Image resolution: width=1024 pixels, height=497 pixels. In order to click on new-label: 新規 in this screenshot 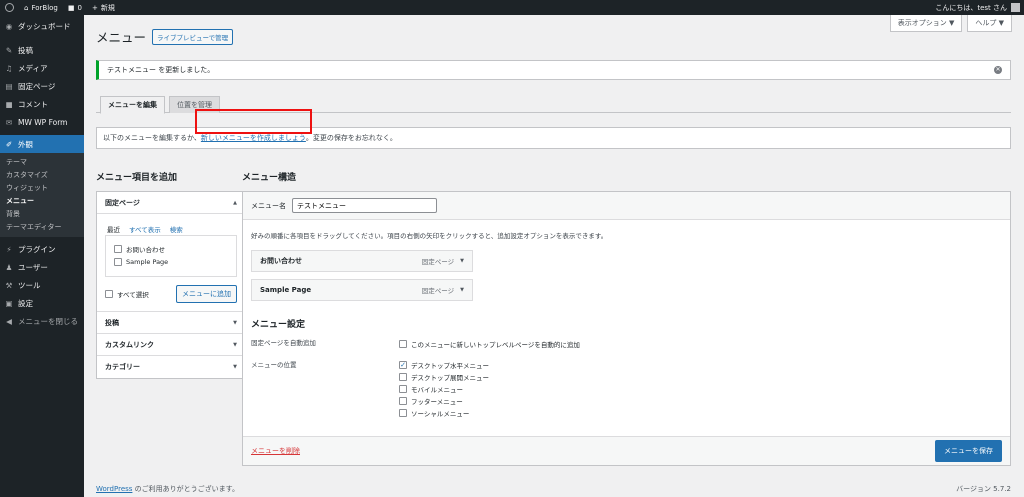, I will do `click(107, 7)`.